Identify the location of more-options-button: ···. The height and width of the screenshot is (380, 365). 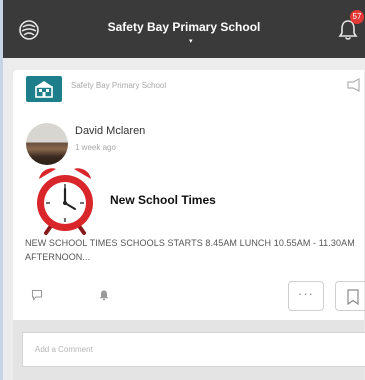
(306, 296).